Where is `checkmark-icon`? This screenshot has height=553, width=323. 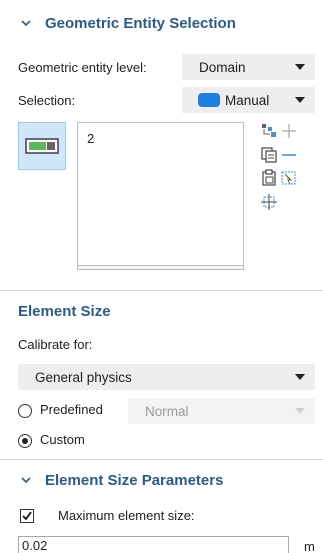
checkmark-icon is located at coordinates (27, 516).